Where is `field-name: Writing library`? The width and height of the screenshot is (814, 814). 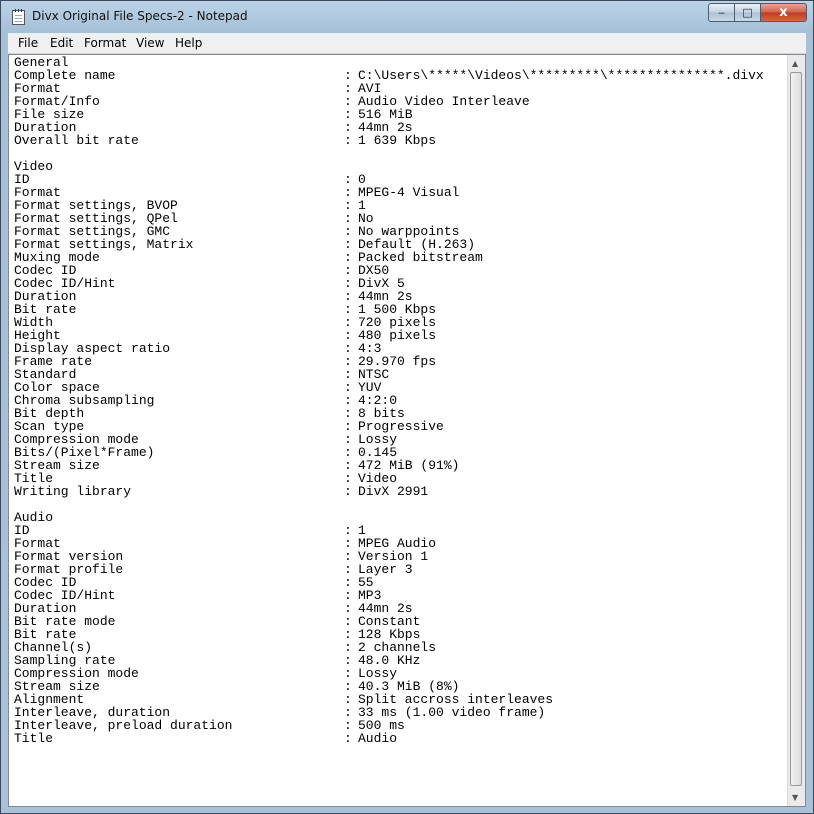 field-name: Writing library is located at coordinates (73, 491).